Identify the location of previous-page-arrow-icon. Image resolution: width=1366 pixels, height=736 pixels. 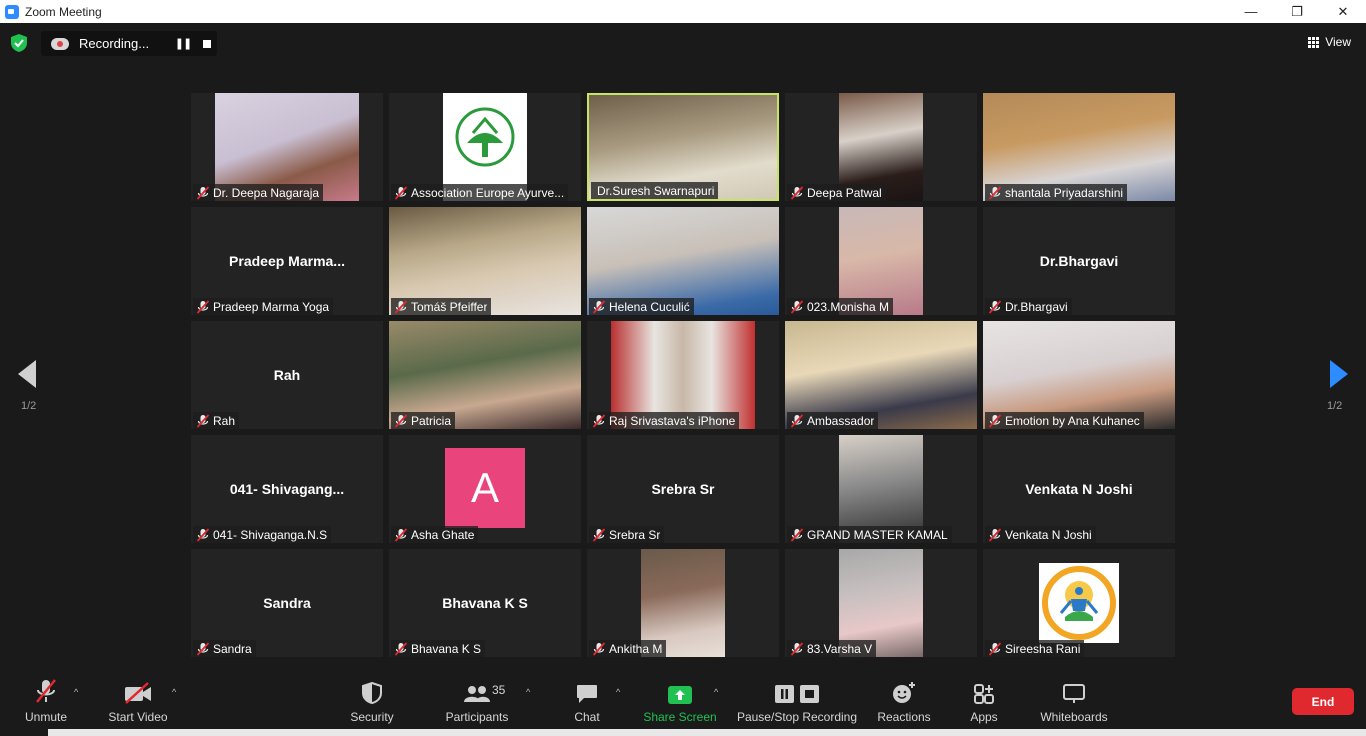
(28, 374).